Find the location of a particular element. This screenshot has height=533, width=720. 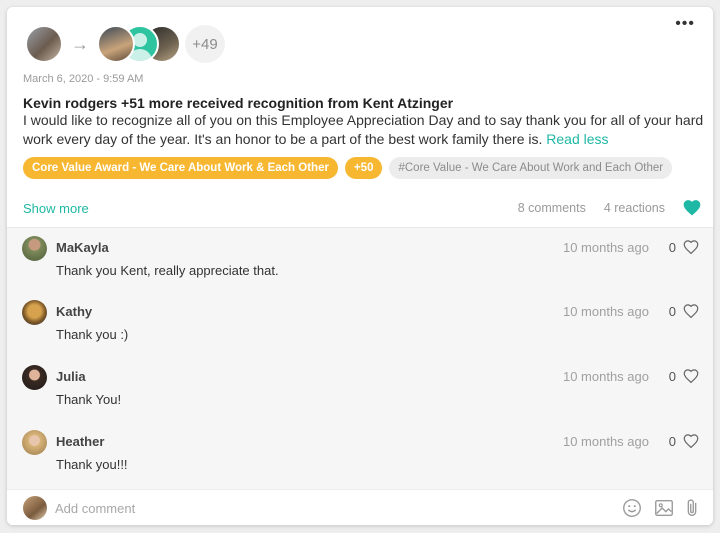

more-options-button: ••• is located at coordinates (685, 24).